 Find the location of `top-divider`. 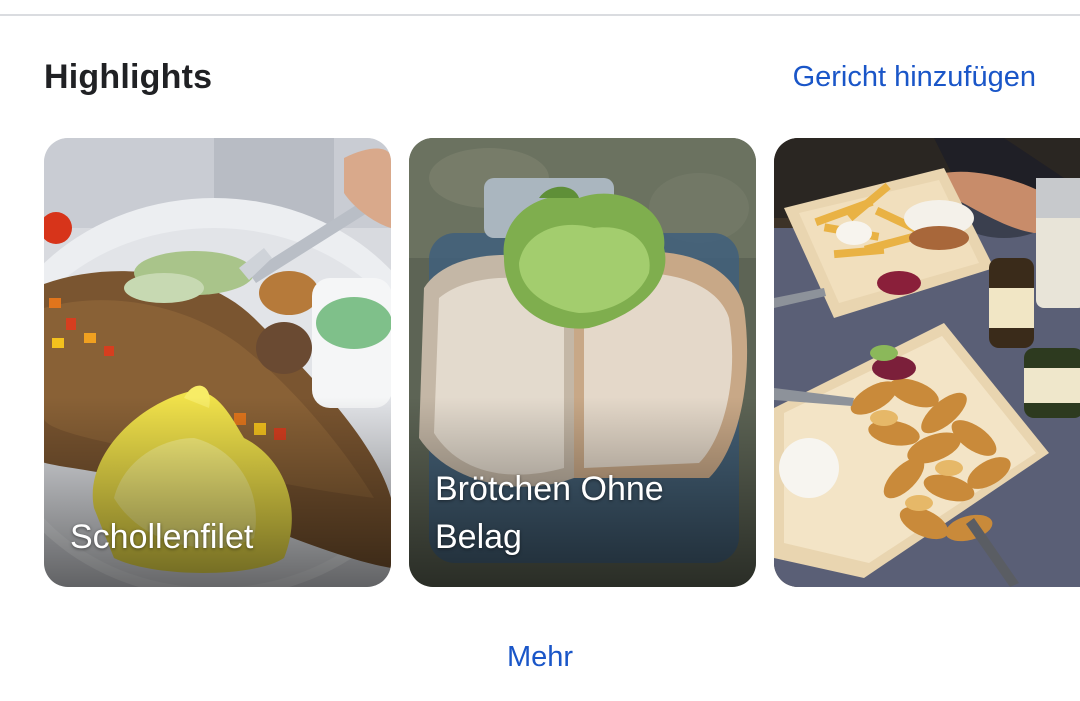

top-divider is located at coordinates (540, 15).